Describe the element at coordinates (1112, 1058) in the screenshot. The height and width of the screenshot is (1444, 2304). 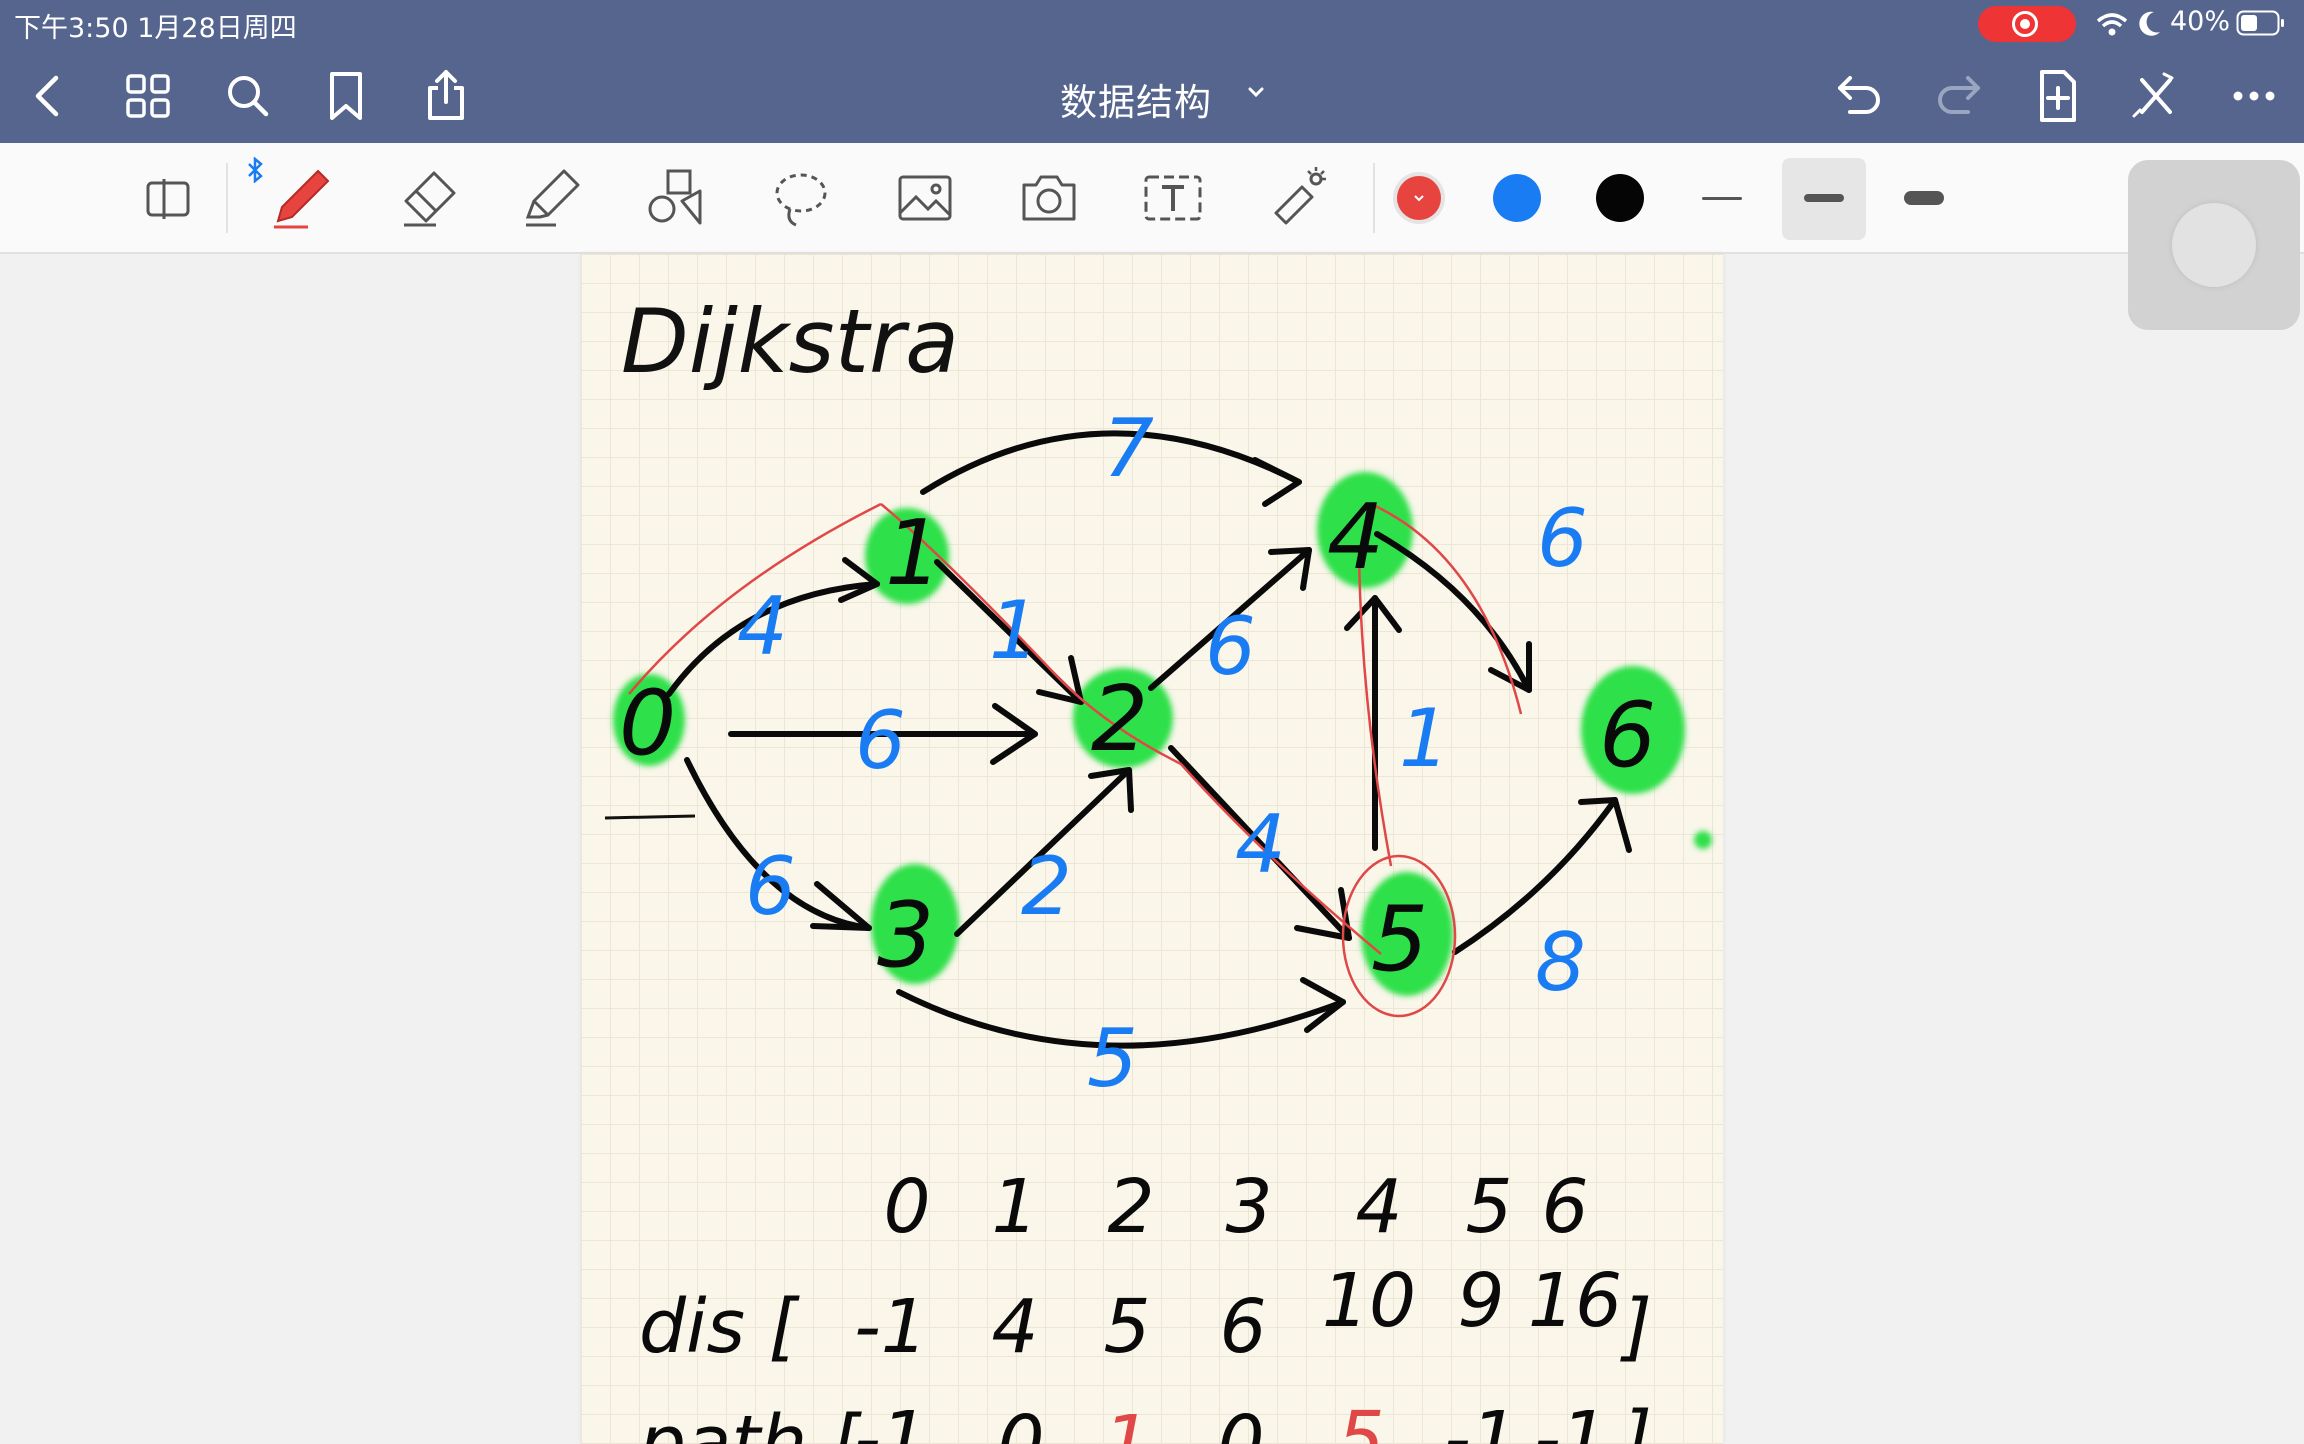
I see `weight-3-5: 5` at that location.